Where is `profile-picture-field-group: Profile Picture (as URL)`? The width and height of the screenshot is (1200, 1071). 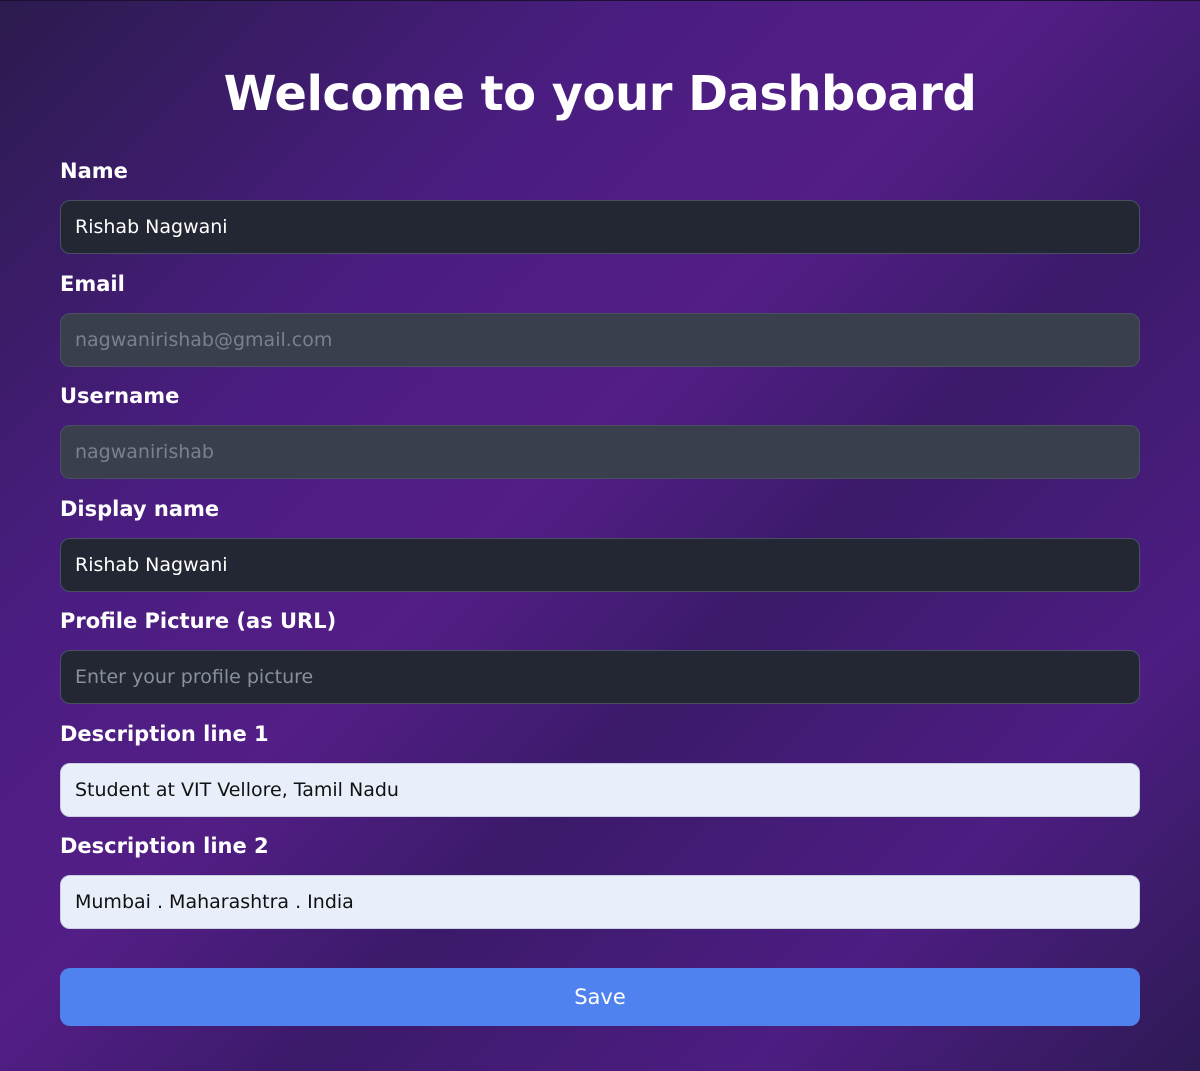 profile-picture-field-group: Profile Picture (as URL) is located at coordinates (600, 656).